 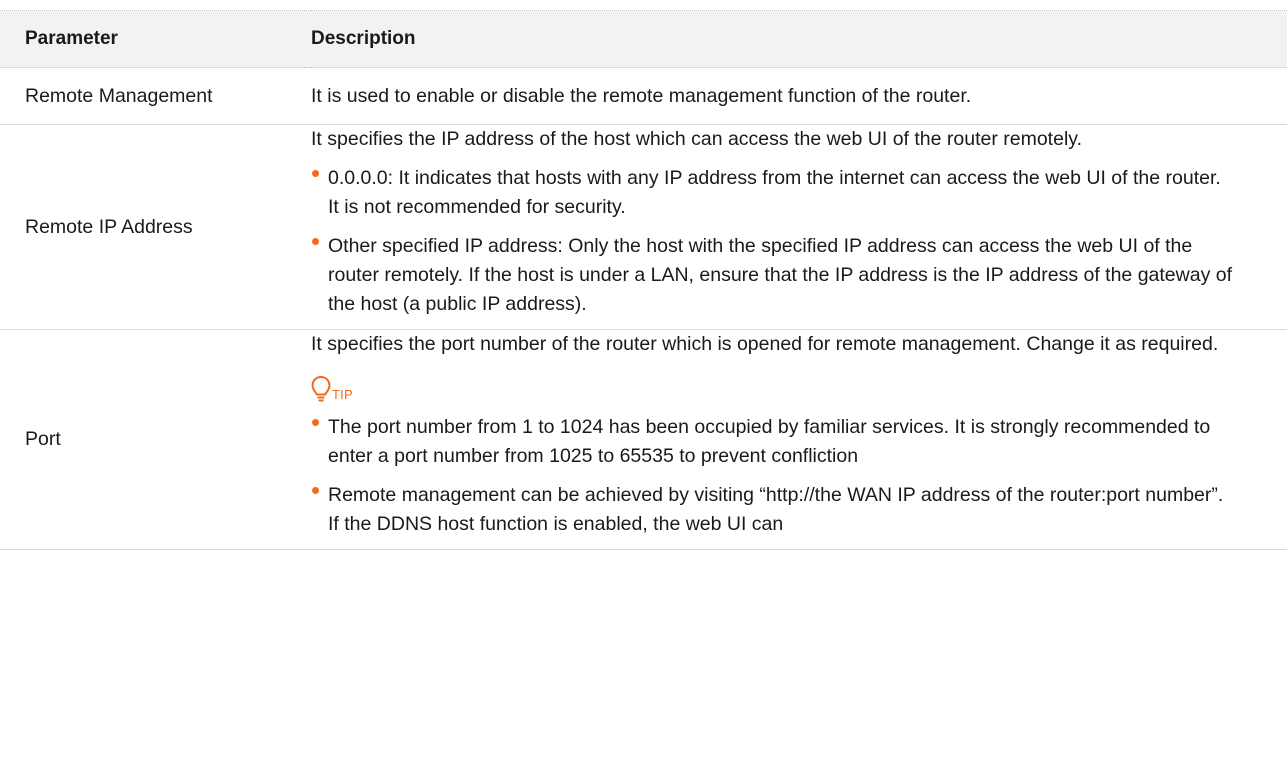 I want to click on header-parameter: Parameter, so click(x=155, y=39).